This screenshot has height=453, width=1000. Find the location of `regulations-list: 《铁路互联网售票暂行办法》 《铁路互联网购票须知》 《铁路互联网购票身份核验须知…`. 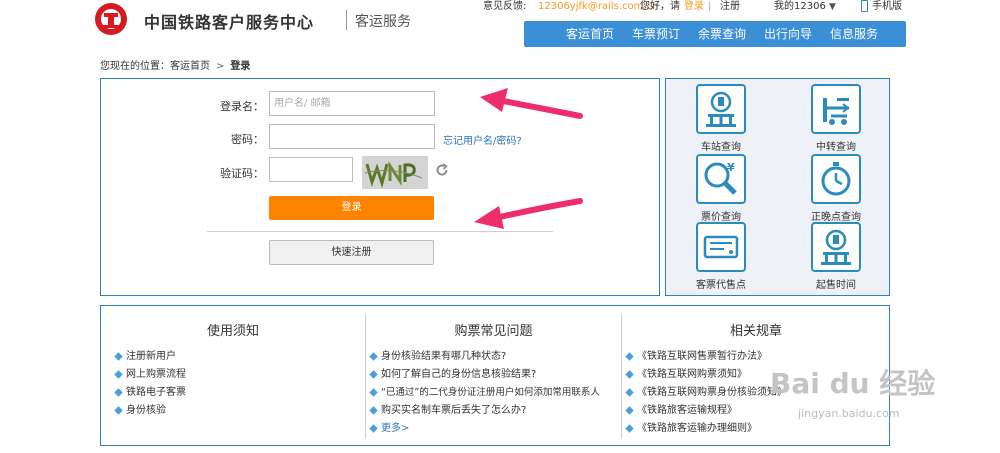

regulations-list: 《铁路互联网售票暂行办法》 《铁路互联网购票须知》 《铁路互联网购票身份核验须知… is located at coordinates (706, 393).